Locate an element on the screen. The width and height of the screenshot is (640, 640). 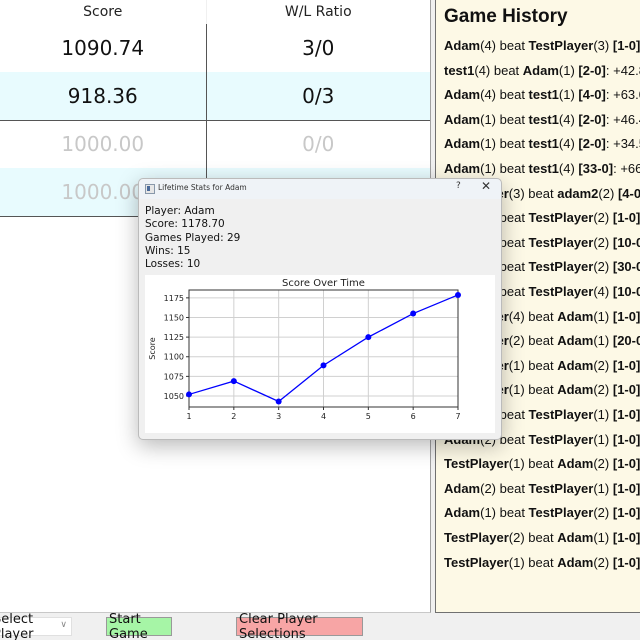
history-item: Adam(4) beat test1(1) [4-0]: +63.05 is located at coordinates (542, 94).